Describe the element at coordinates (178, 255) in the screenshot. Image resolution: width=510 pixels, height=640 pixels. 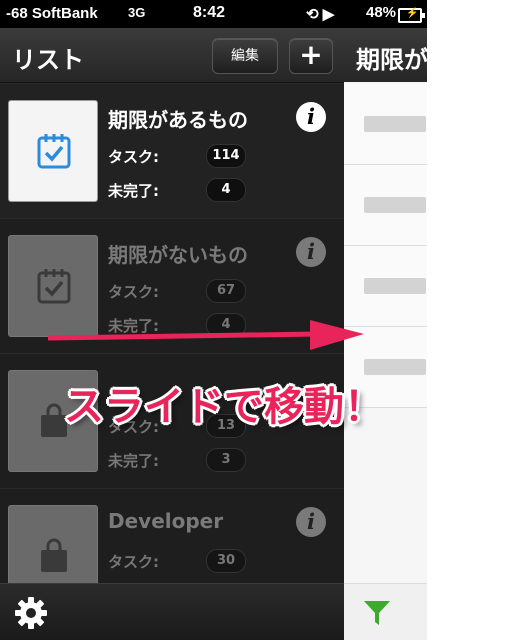
I see `list-title: 期限がないもの` at that location.